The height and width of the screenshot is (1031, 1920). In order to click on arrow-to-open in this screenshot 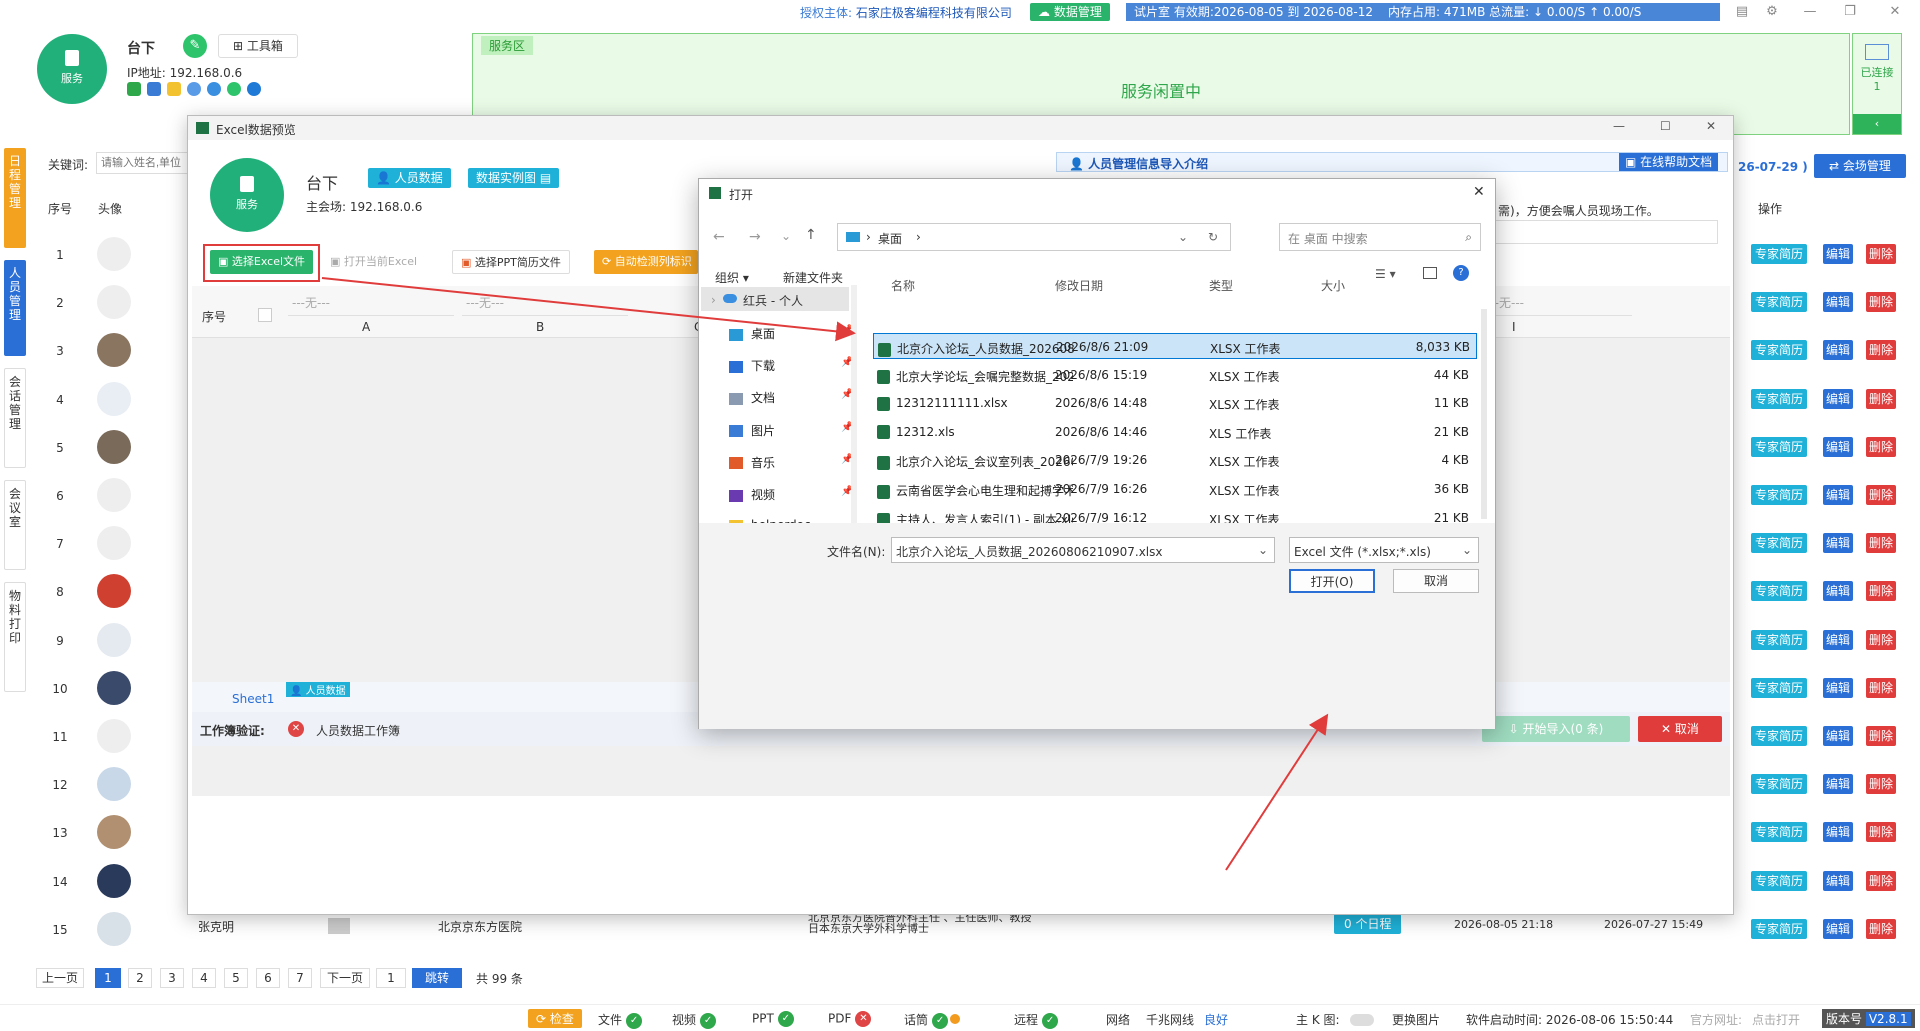, I will do `click(1277, 792)`.